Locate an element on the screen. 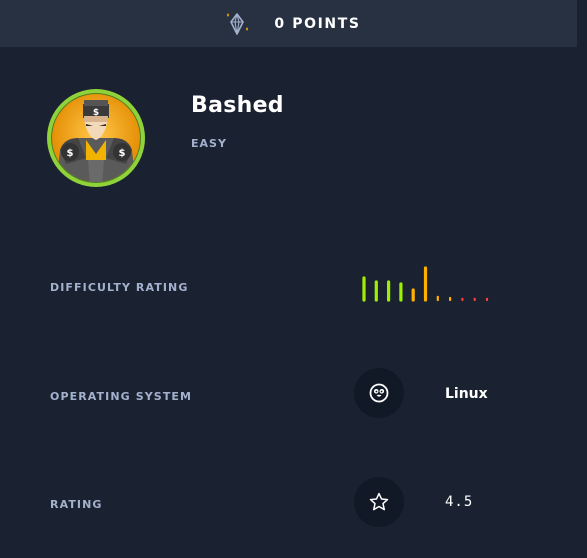  points-header: 0 POINTS is located at coordinates (288, 23).